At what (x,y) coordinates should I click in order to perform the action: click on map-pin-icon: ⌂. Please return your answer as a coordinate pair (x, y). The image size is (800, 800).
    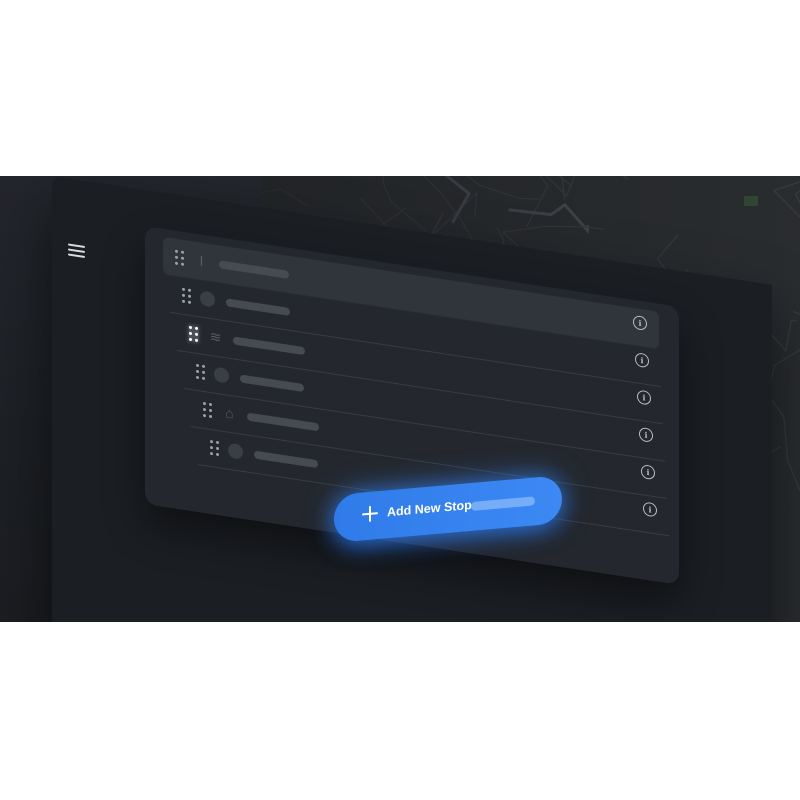
    Looking at the image, I should click on (229, 413).